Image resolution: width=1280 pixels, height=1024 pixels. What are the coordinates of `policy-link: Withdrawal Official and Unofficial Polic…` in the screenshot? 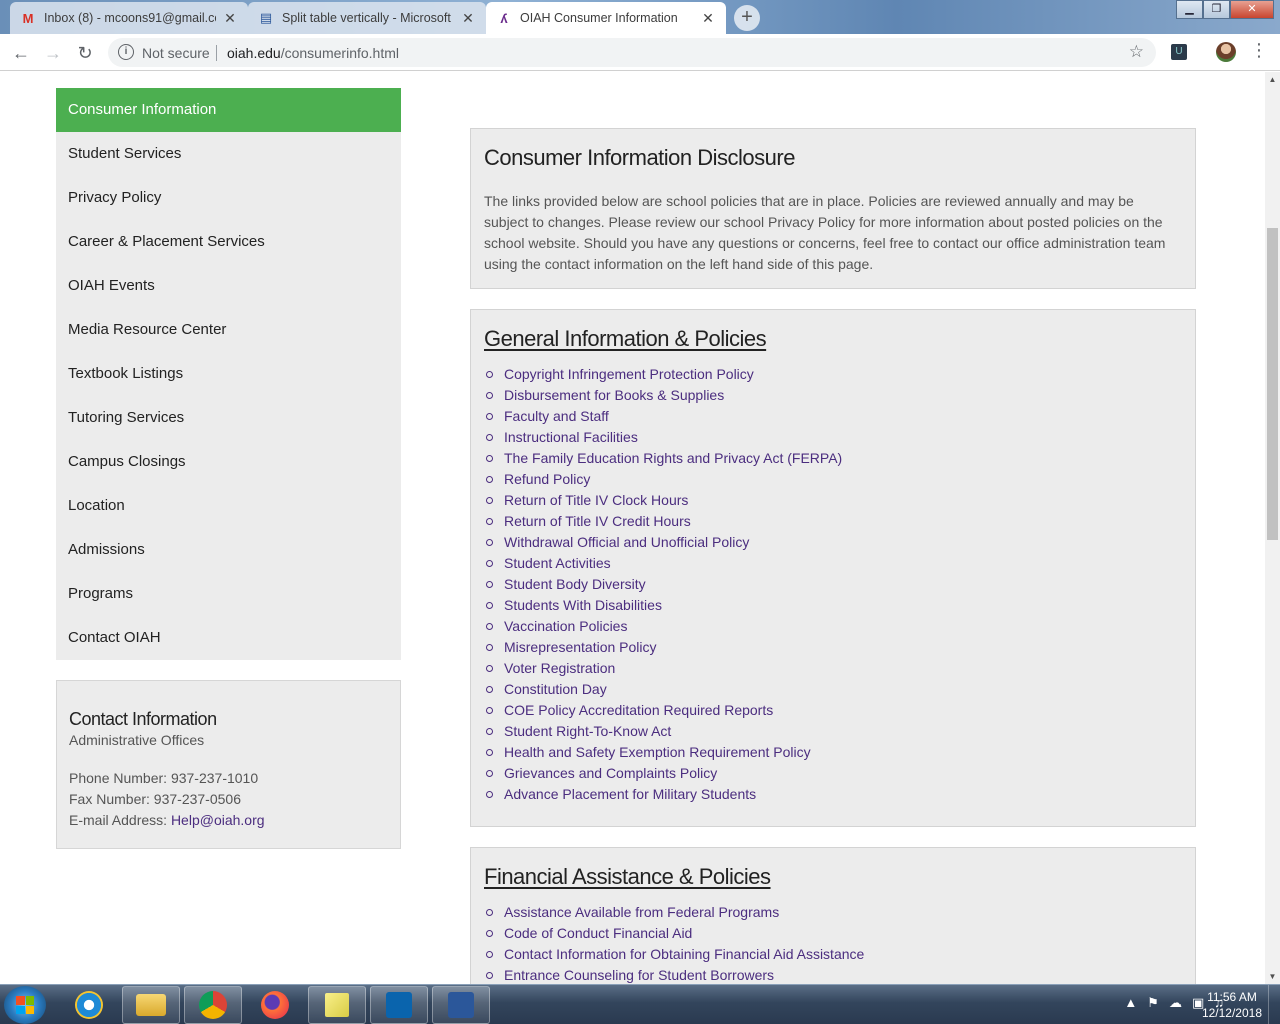 It's located at (833, 542).